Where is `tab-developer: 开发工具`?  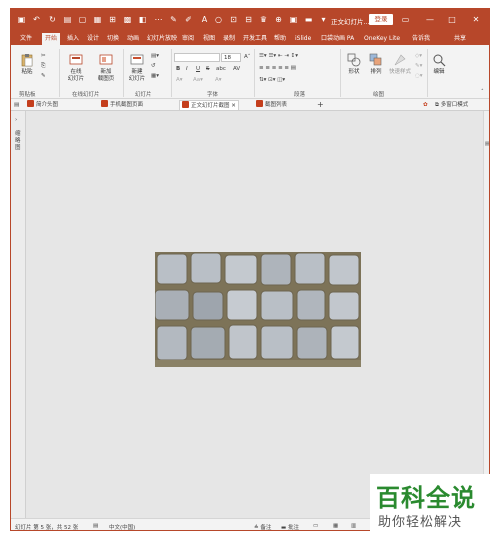 tab-developer: 开发工具 is located at coordinates (255, 39).